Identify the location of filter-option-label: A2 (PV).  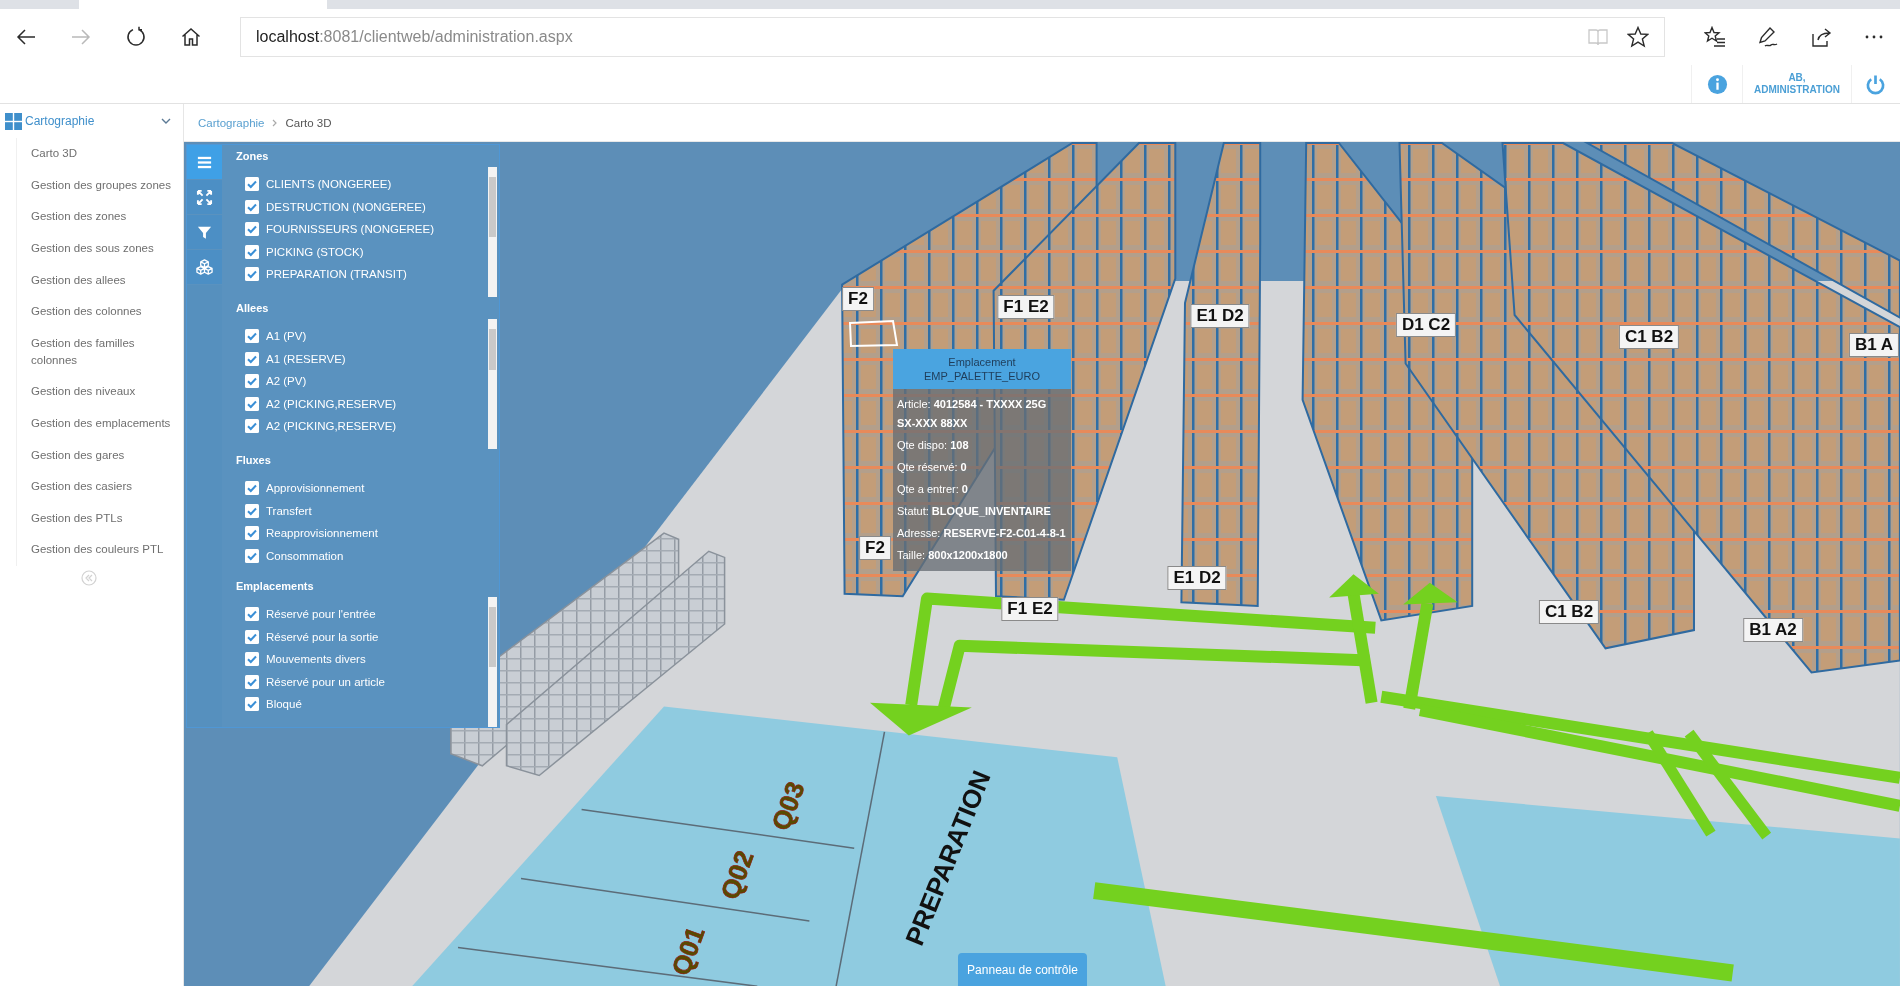
(286, 381).